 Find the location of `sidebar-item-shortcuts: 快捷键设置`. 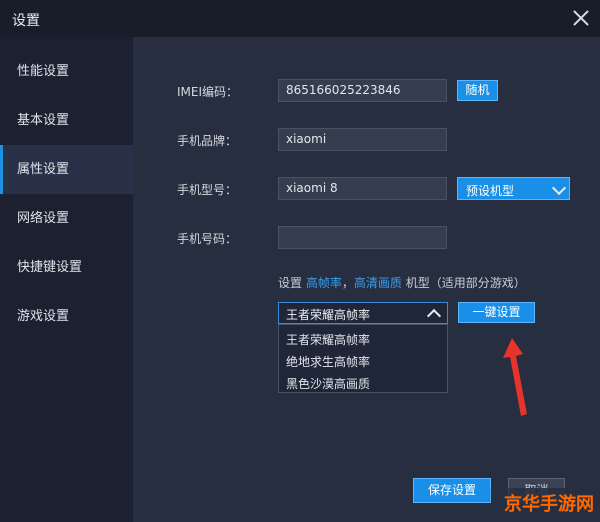

sidebar-item-shortcuts: 快捷键设置 is located at coordinates (66, 267).